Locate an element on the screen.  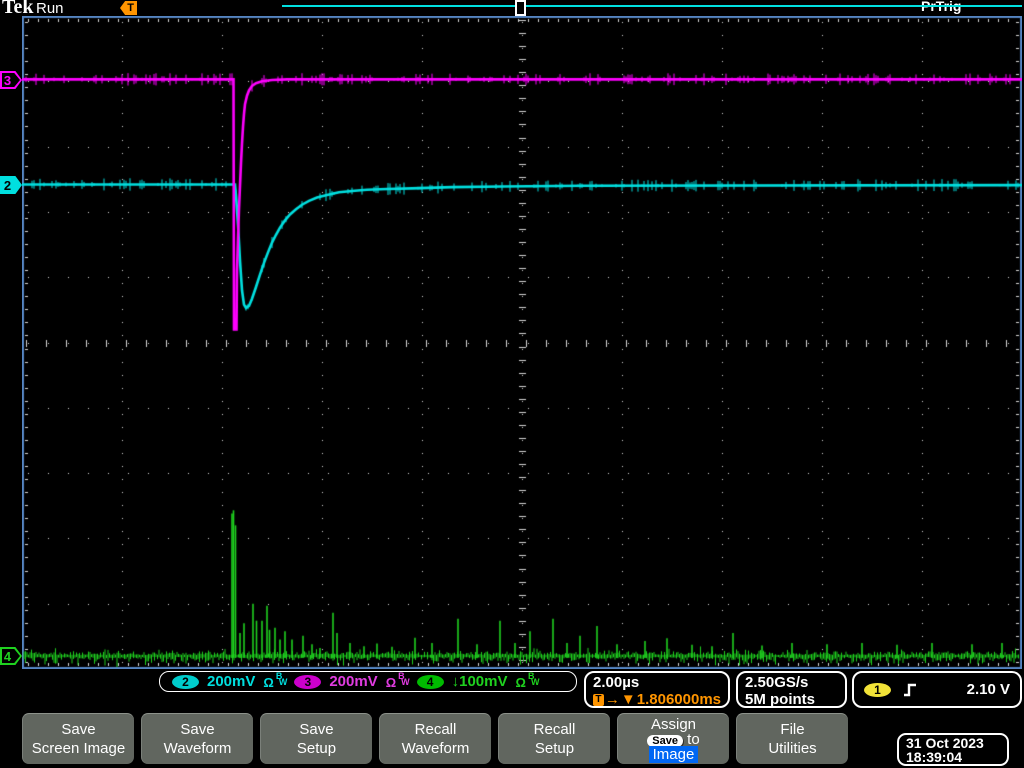
record-trigger-flag-icon: T is located at coordinates (128, 8).